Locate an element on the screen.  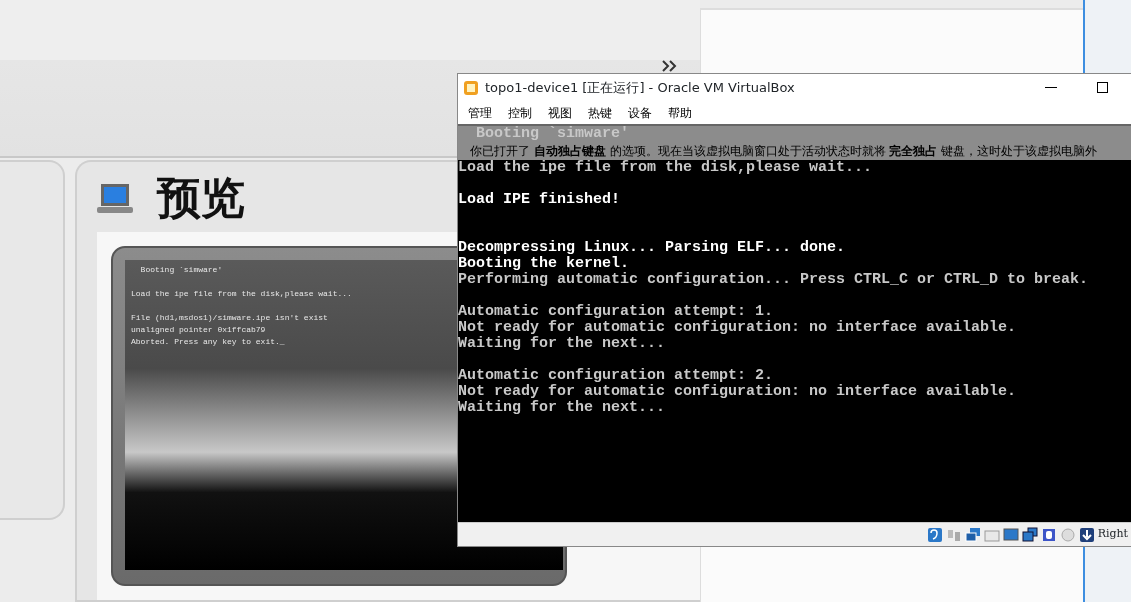
menu-item: 帮助 is located at coordinates (680, 112).